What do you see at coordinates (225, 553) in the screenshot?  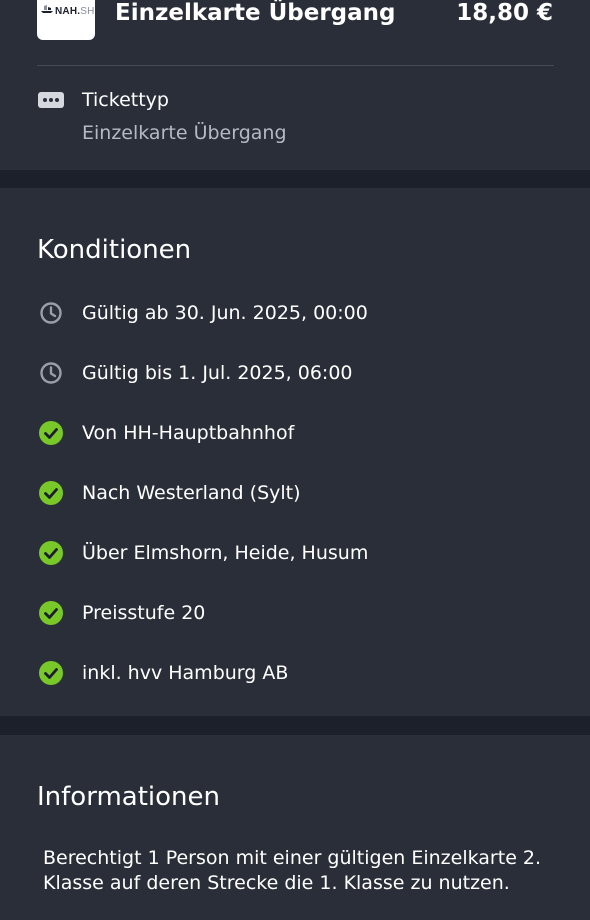 I see `condition-text: Über Elmshorn, Heide, Husum` at bounding box center [225, 553].